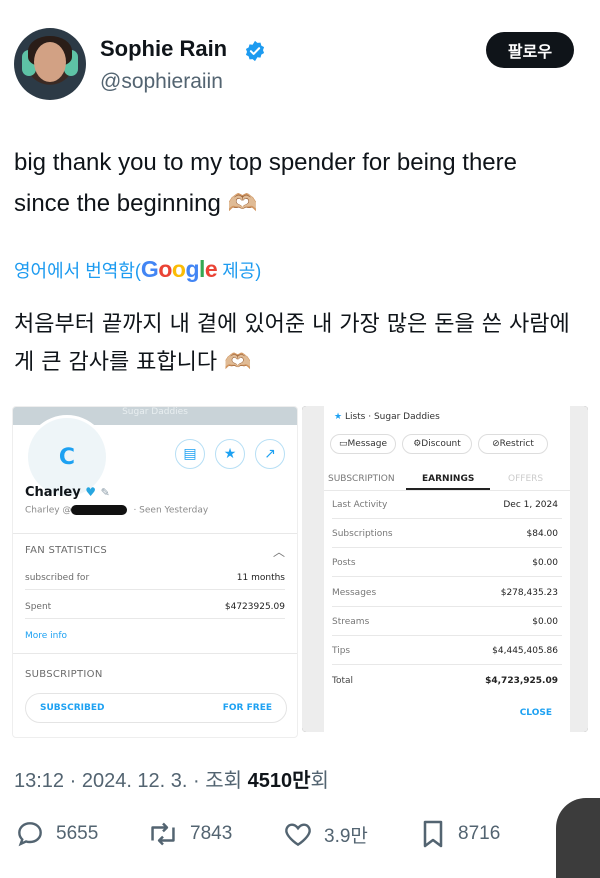  I want to click on tab-earnings: EARNINGS, so click(448, 479).